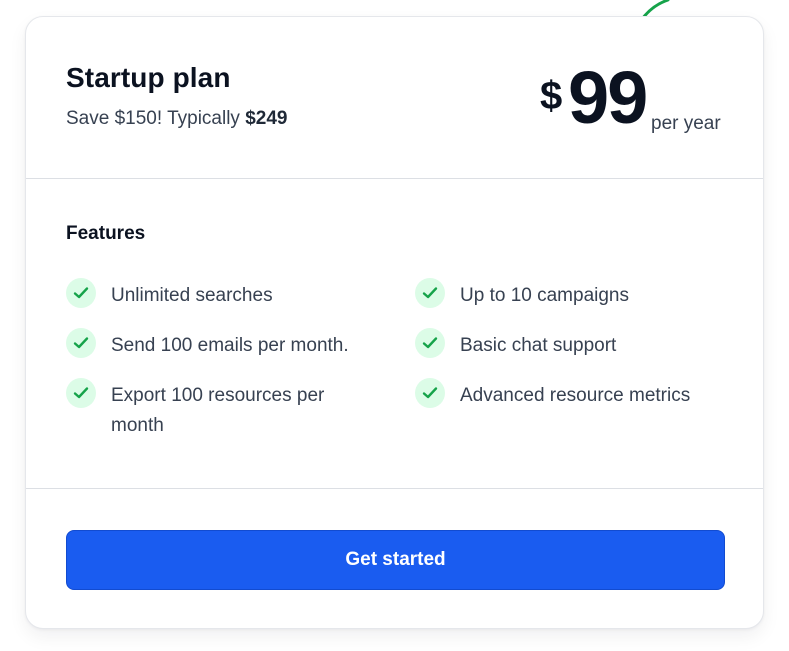  I want to click on plan-savings-text: Save $150! Typically $249, so click(177, 119).